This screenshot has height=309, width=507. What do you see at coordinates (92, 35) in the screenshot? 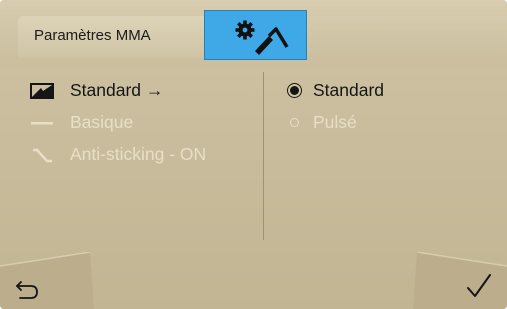
I see `tab-mma-settings-label: Paramètres MMA` at bounding box center [92, 35].